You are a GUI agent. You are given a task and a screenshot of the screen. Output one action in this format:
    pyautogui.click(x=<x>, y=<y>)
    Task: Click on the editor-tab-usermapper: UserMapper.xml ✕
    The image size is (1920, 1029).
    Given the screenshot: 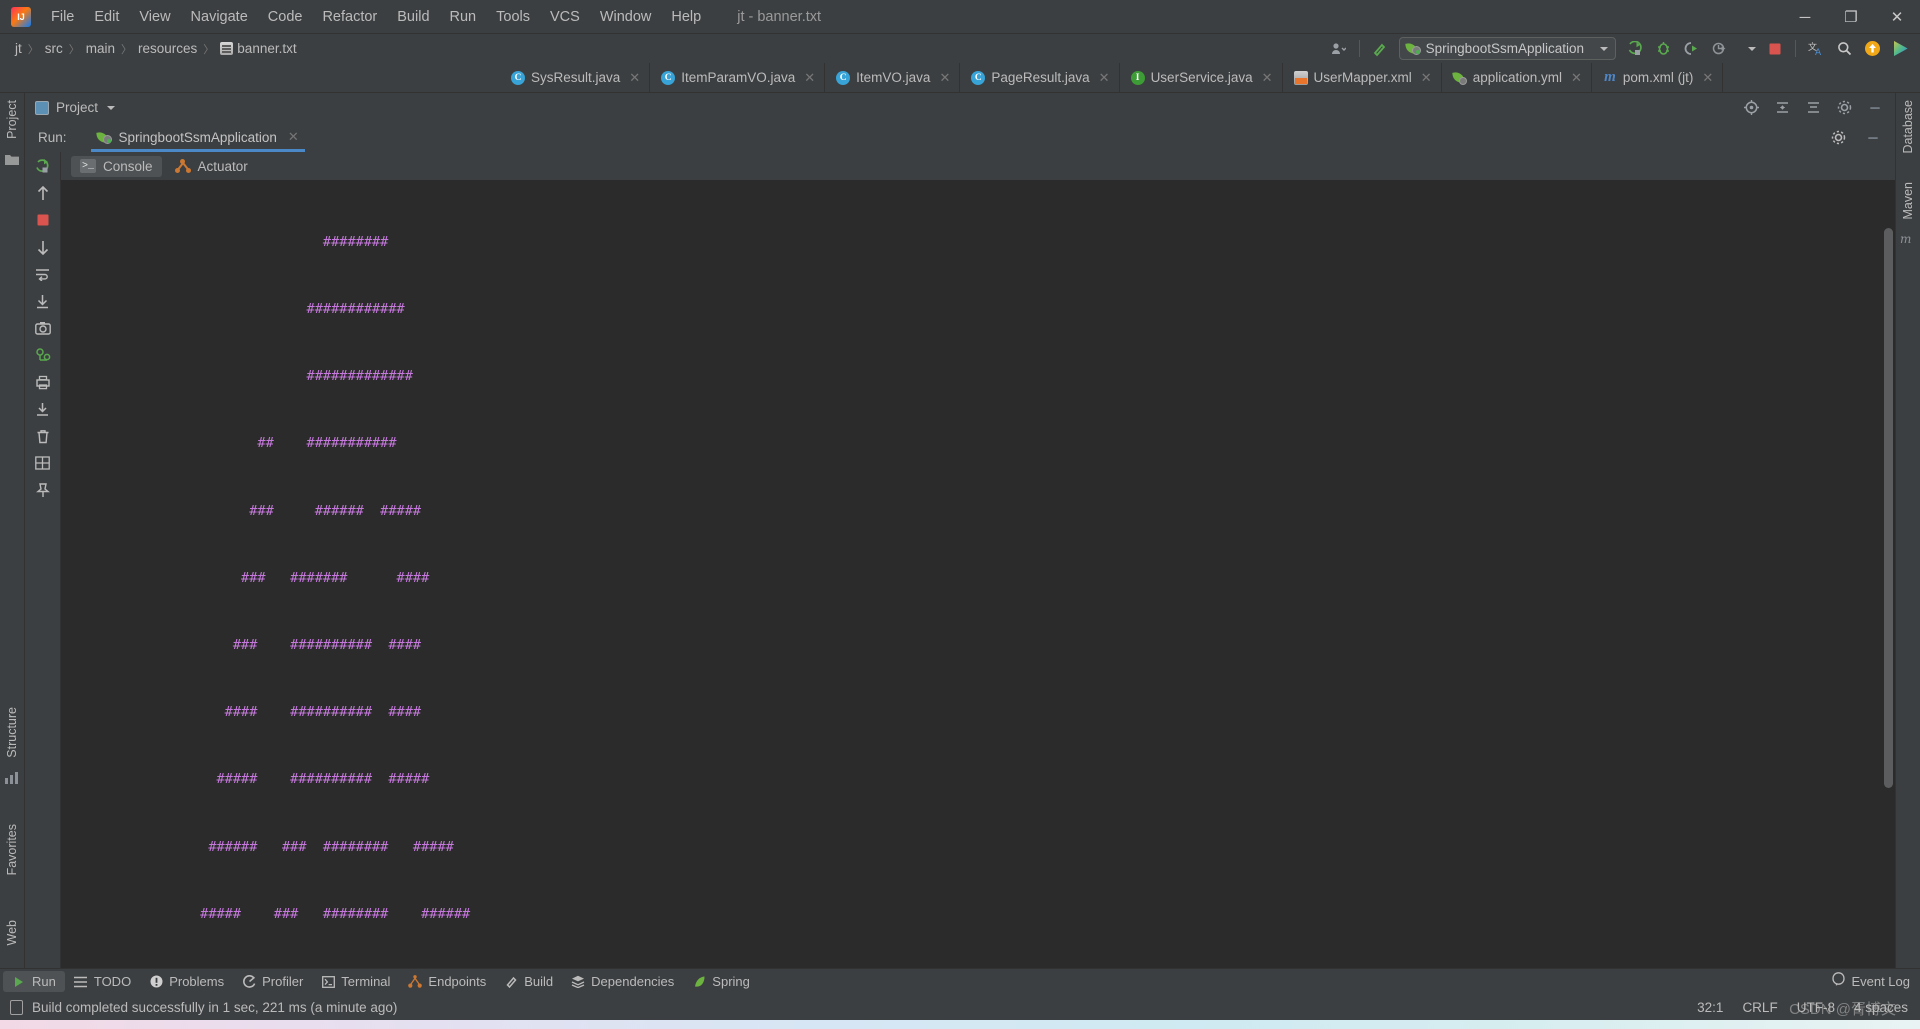 What is the action you would take?
    pyautogui.click(x=1362, y=77)
    